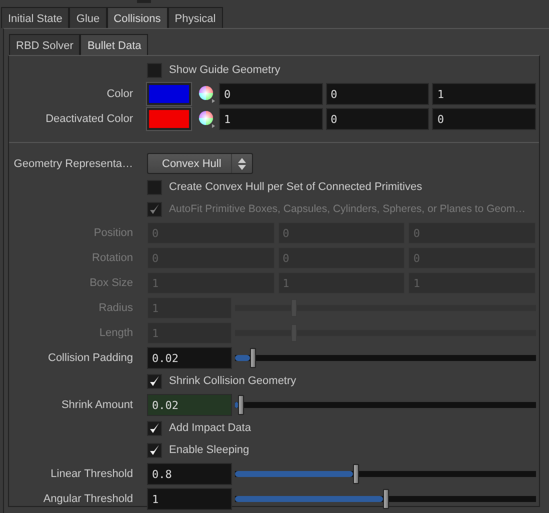 This screenshot has height=513, width=549. What do you see at coordinates (137, 17) in the screenshot?
I see `tab: Collisions` at bounding box center [137, 17].